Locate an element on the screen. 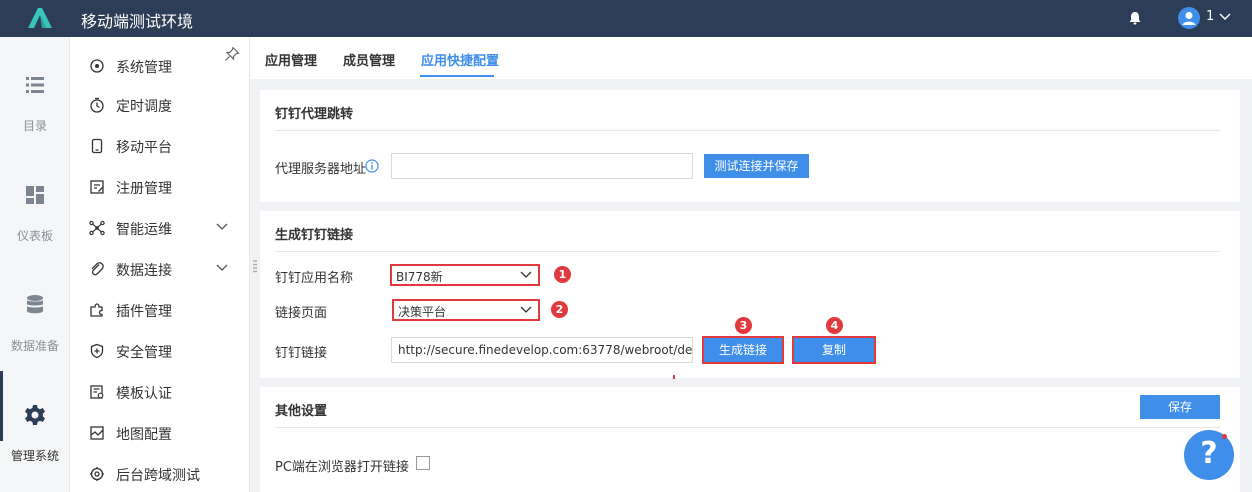 This screenshot has width=1252, height=492. certificate-icon is located at coordinates (97, 392).